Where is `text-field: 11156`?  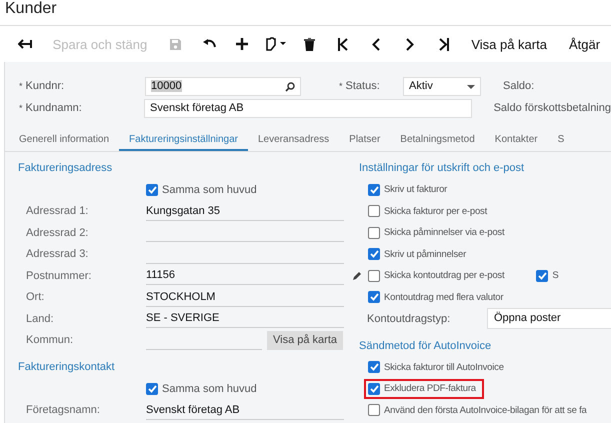 text-field: 11156 is located at coordinates (245, 276).